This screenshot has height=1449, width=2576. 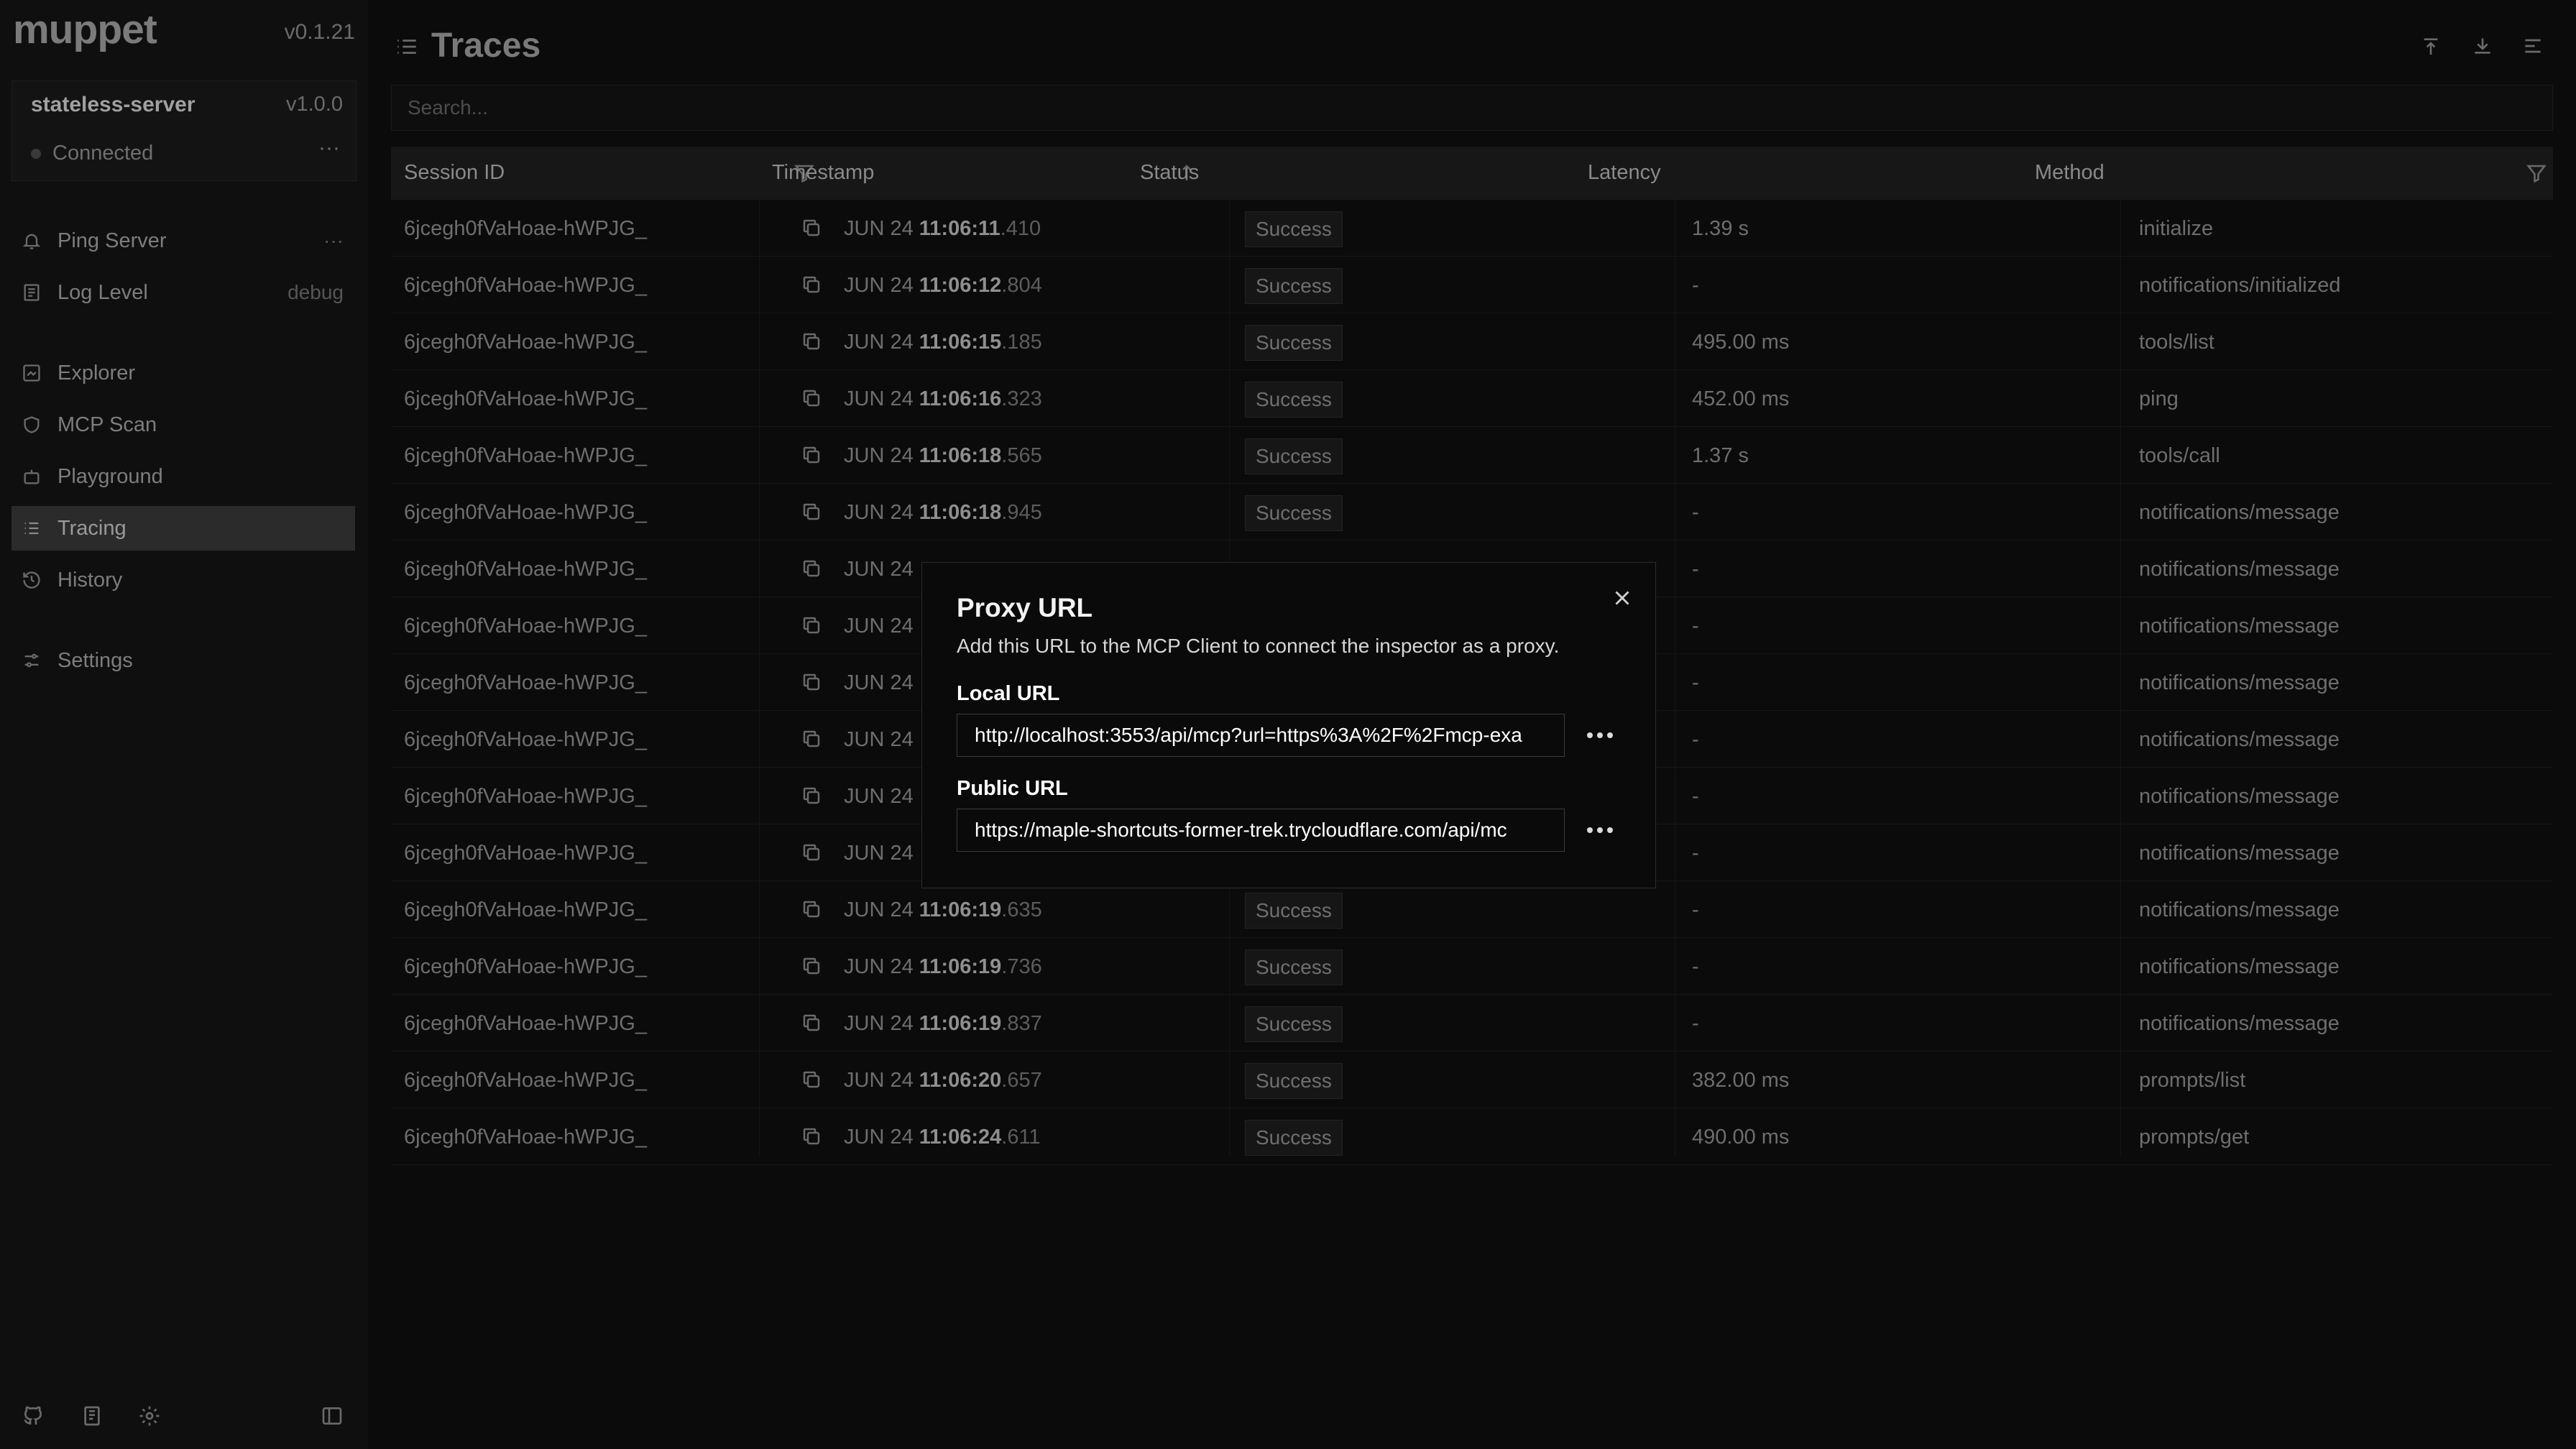 What do you see at coordinates (1741, 1137) in the screenshot?
I see `latency-cell: 490.00 ms` at bounding box center [1741, 1137].